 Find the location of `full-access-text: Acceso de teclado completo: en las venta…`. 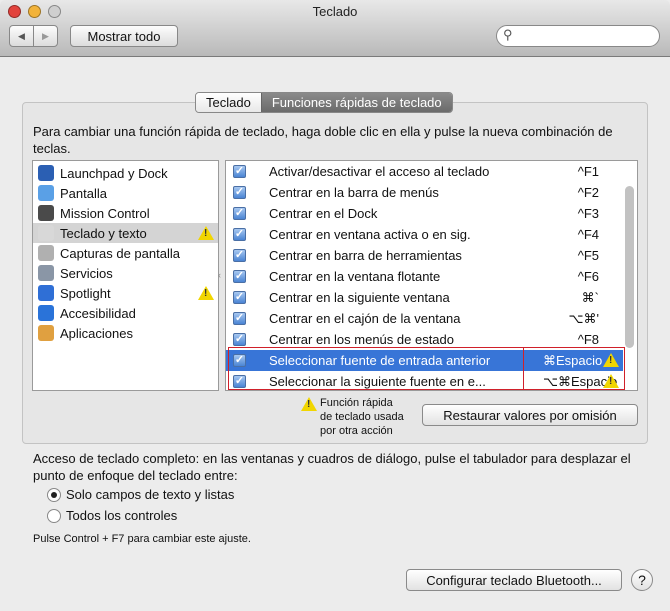

full-access-text: Acceso de teclado completo: en las venta… is located at coordinates (332, 467).